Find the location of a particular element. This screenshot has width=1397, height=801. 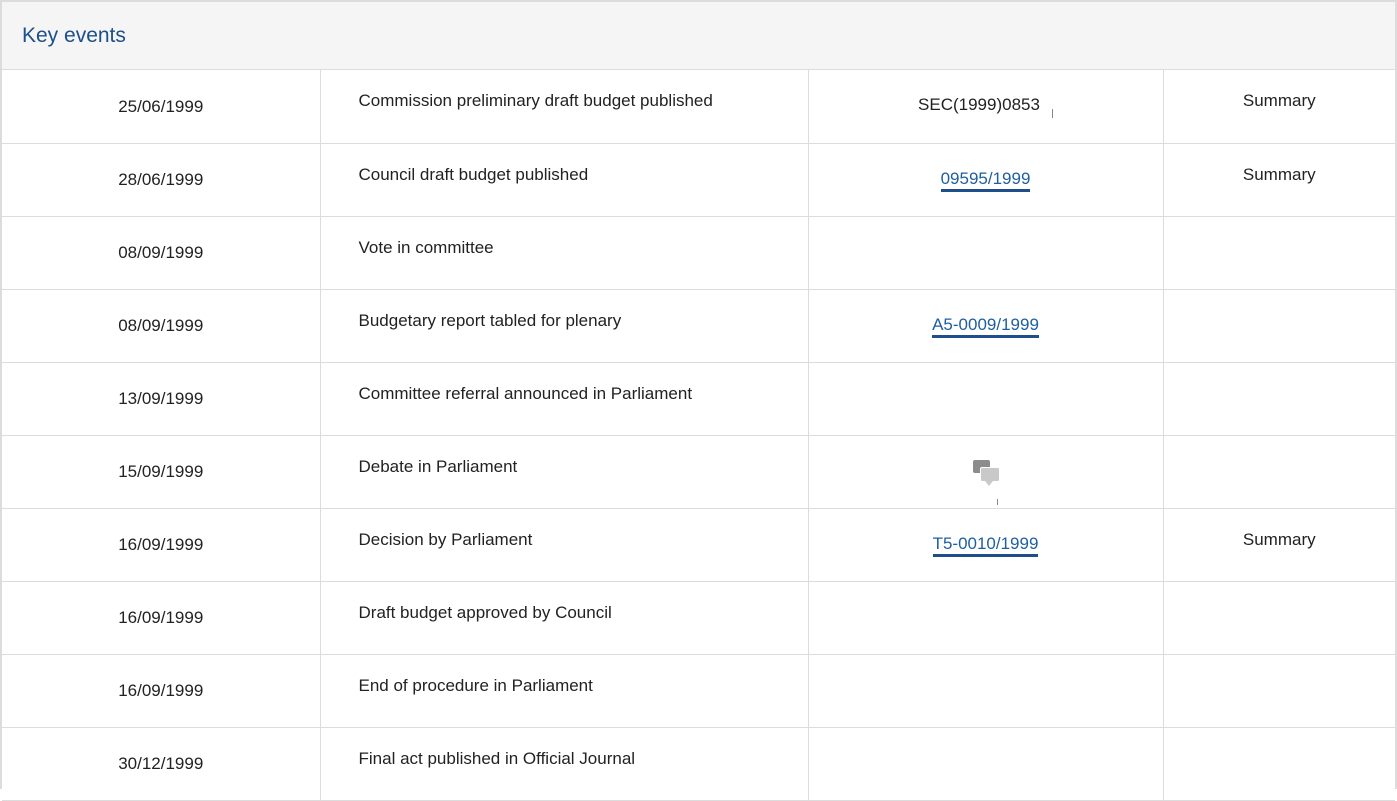

table-row: 15/09/1999 Debate in Parliament is located at coordinates (698, 472).